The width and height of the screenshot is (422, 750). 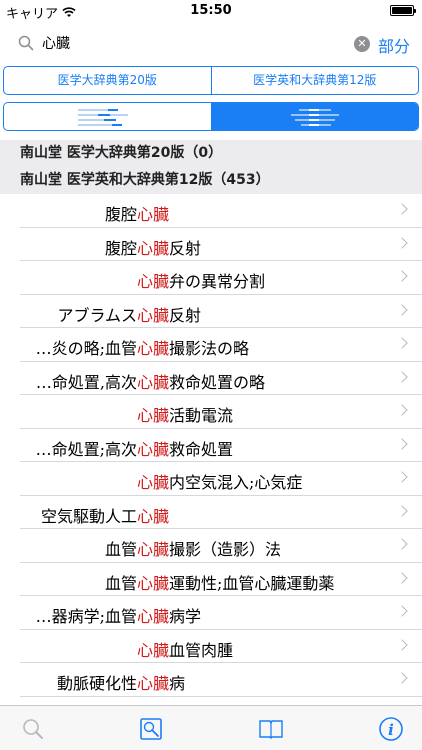 What do you see at coordinates (394, 45) in the screenshot?
I see `match-mode-button: 部分` at bounding box center [394, 45].